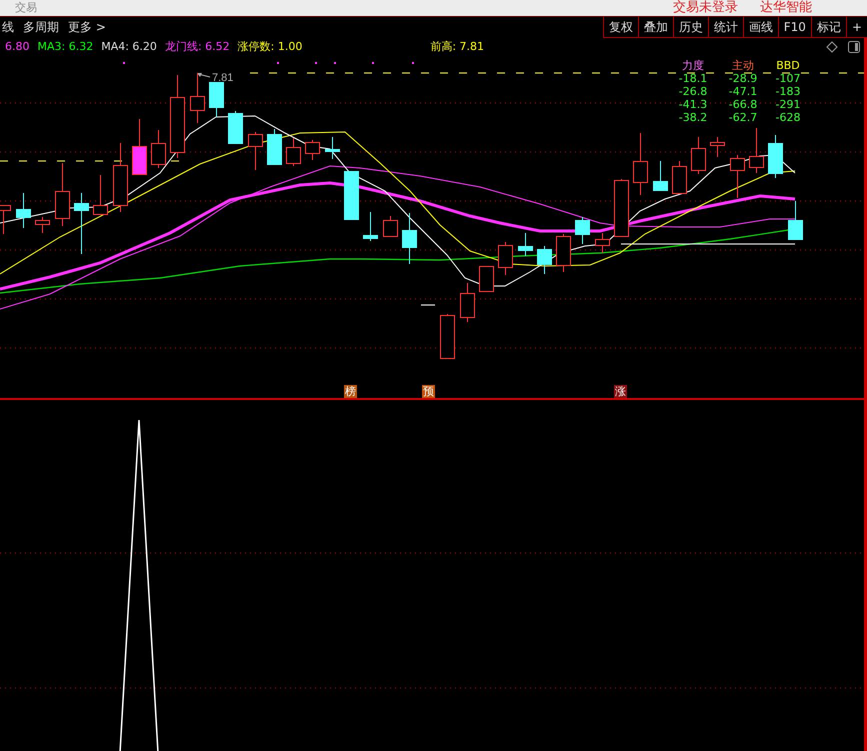 The height and width of the screenshot is (751, 867). I want to click on table-cell-text: -62.7, so click(743, 117).